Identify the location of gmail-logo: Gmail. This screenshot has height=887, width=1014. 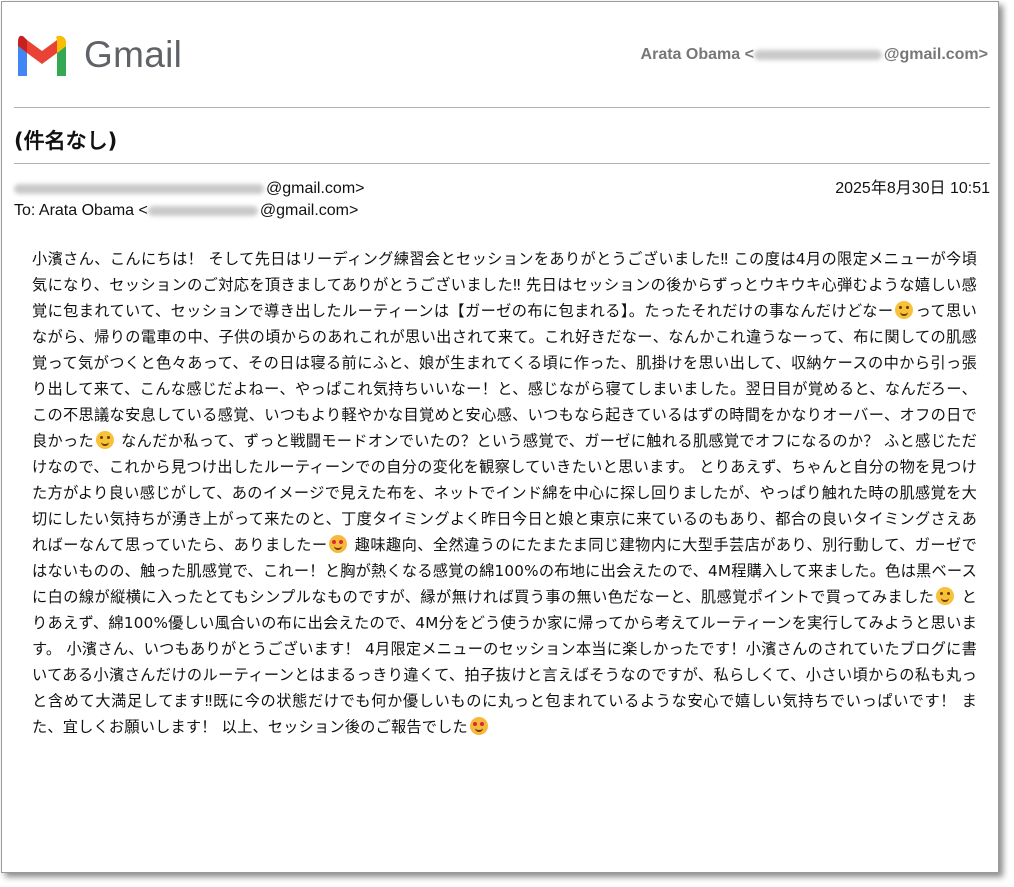
(98, 55).